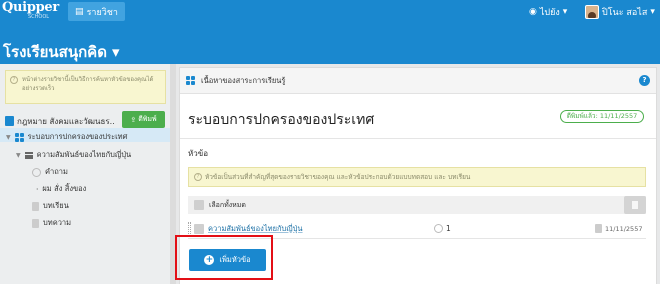  I want to click on page-title: ระบอบการปกครองของประเทศ, so click(281, 120).